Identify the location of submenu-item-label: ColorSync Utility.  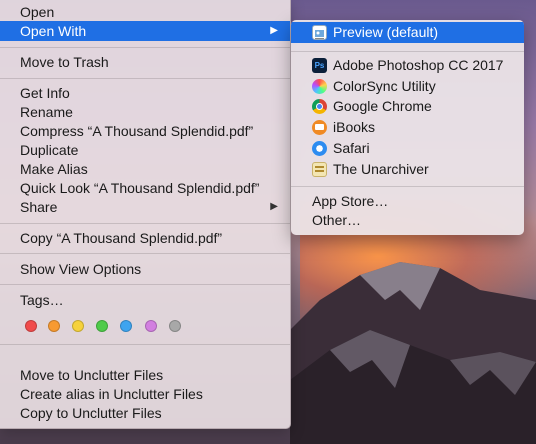
(384, 86).